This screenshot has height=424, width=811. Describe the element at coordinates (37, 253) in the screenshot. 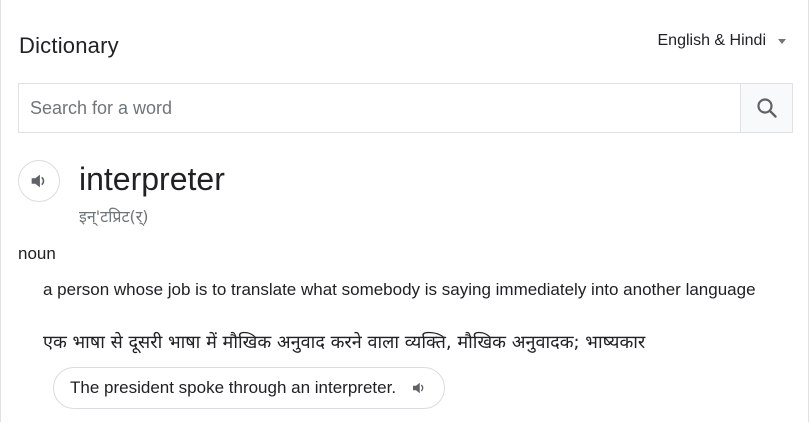

I see `part-of-speech: noun` at that location.